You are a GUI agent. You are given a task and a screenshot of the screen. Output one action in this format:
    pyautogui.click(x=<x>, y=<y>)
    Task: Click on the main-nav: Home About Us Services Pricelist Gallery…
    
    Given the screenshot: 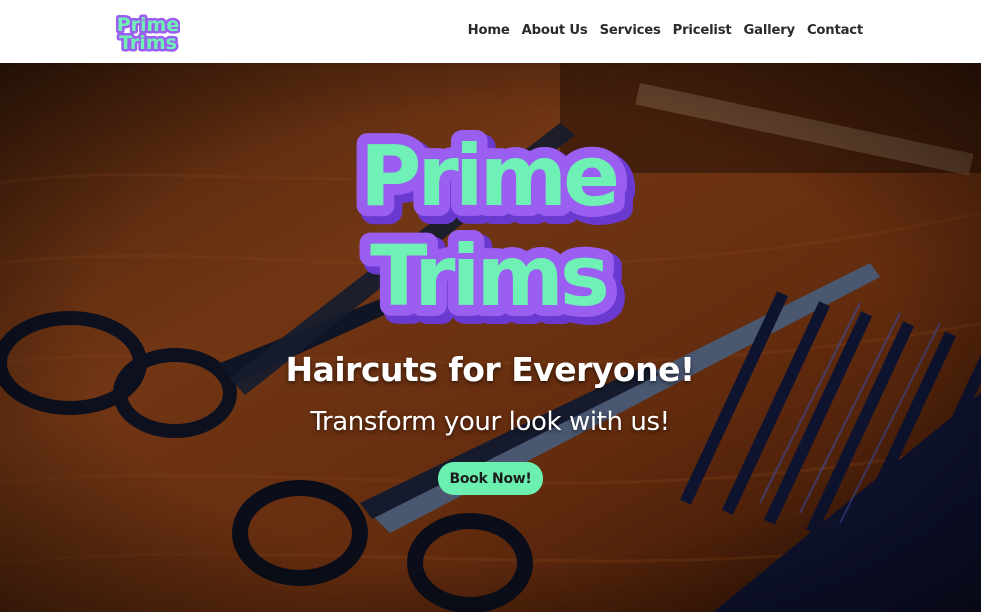 What is the action you would take?
    pyautogui.click(x=666, y=31)
    